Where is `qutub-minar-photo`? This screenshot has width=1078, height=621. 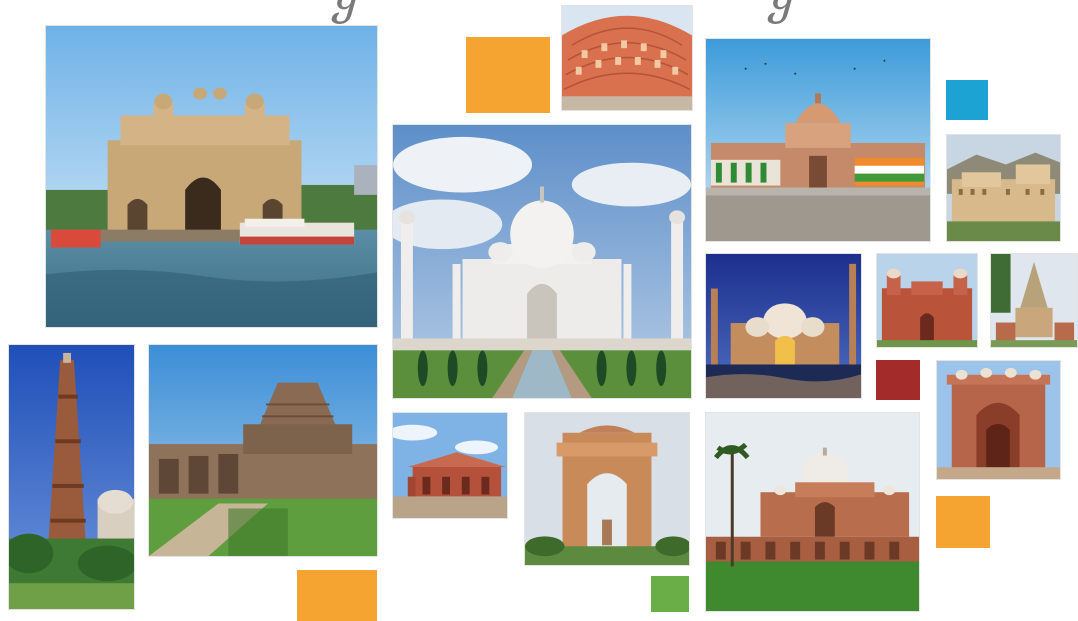 qutub-minar-photo is located at coordinates (71, 477).